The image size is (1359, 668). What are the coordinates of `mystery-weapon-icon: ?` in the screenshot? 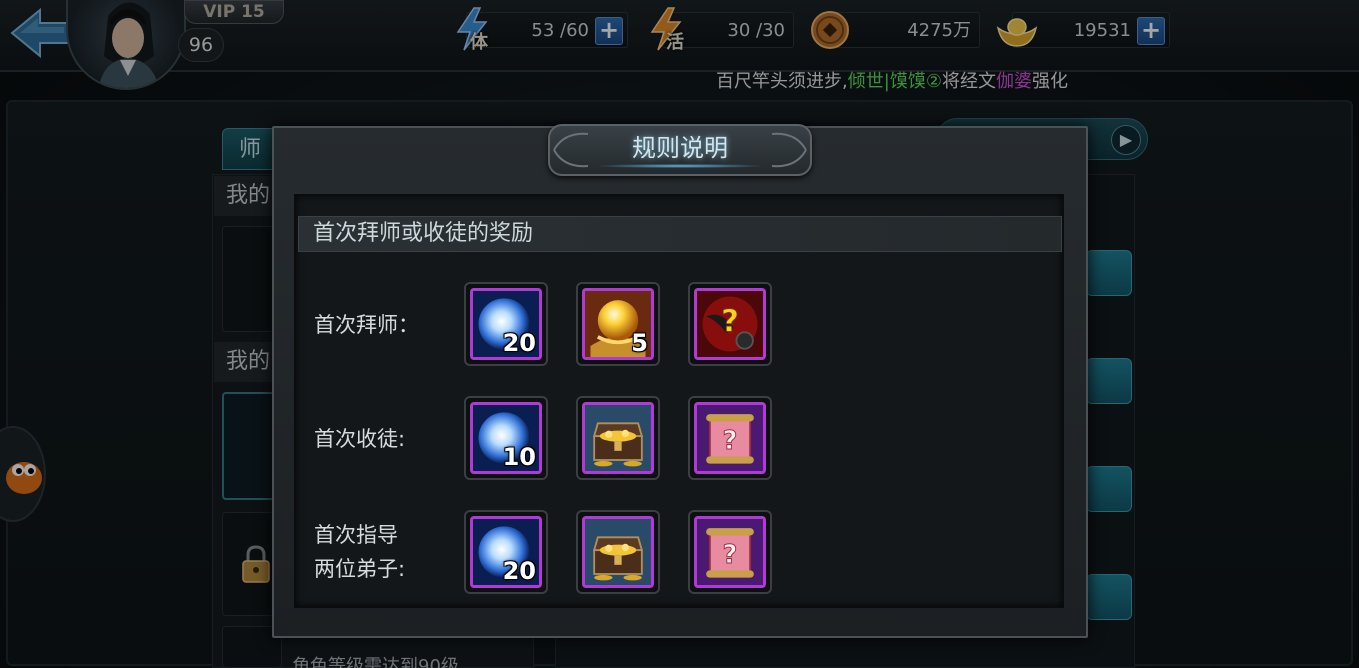 It's located at (730, 324).